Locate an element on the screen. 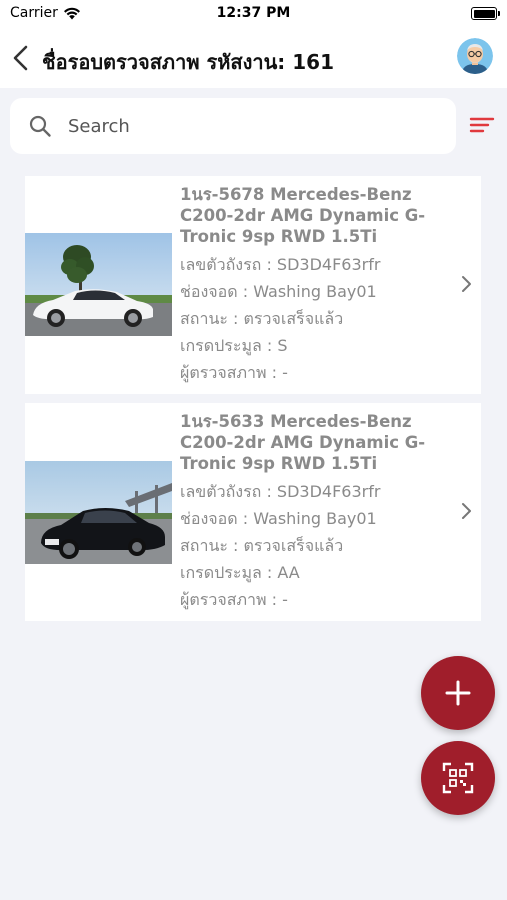 The height and width of the screenshot is (900, 507). search-input is located at coordinates (253, 126).